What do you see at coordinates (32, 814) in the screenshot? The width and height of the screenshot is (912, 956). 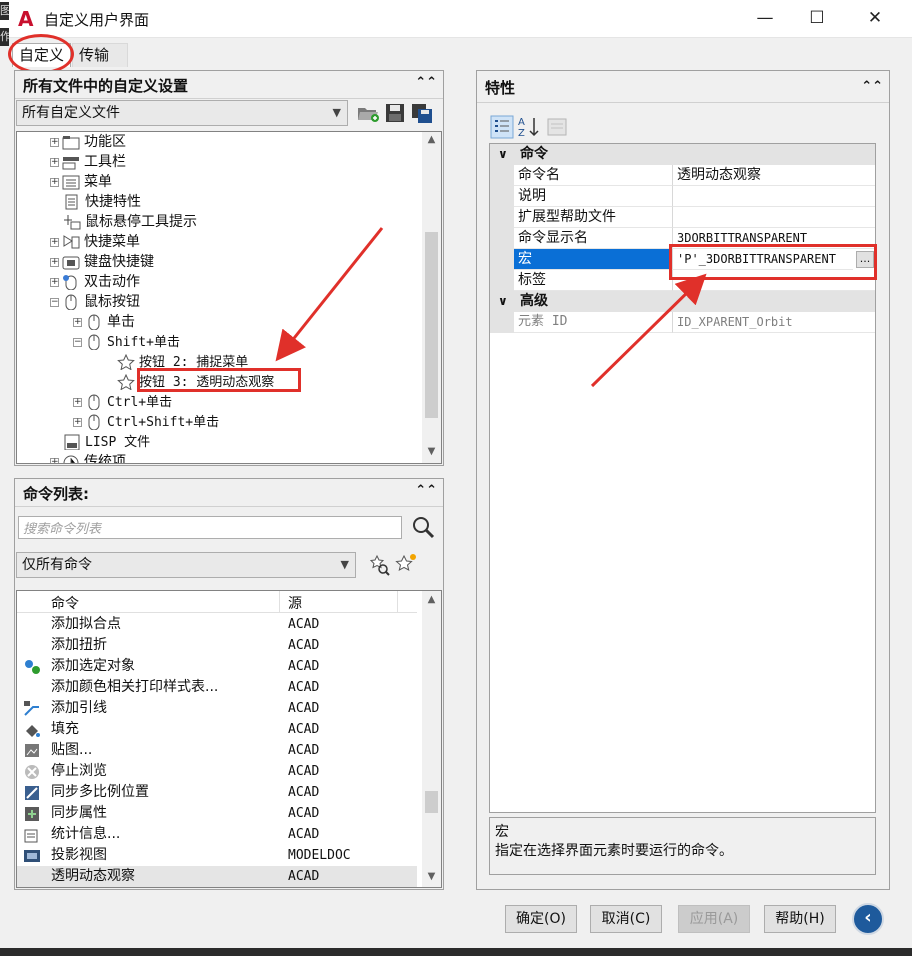 I see `sync-attributes-icon` at bounding box center [32, 814].